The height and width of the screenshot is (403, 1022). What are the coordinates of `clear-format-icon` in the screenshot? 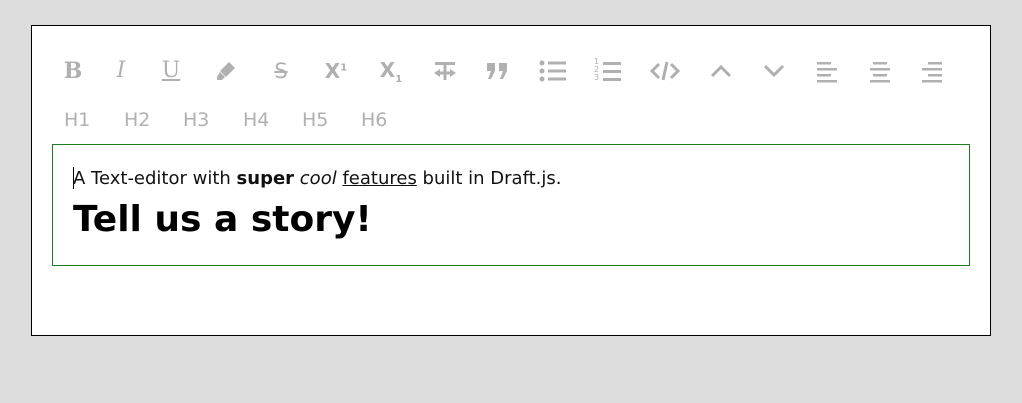 It's located at (445, 71).